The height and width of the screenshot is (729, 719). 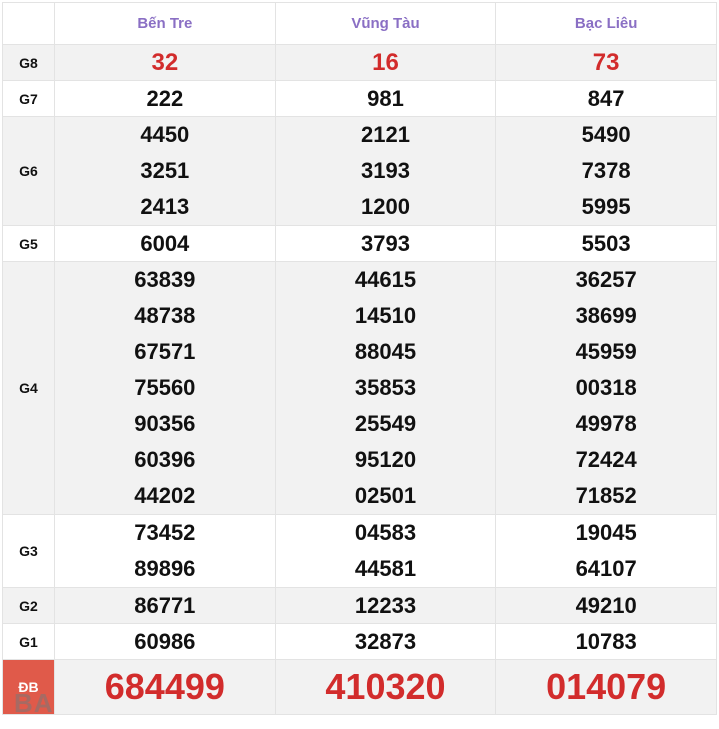 What do you see at coordinates (165, 280) in the screenshot?
I see `result-number: 63839` at bounding box center [165, 280].